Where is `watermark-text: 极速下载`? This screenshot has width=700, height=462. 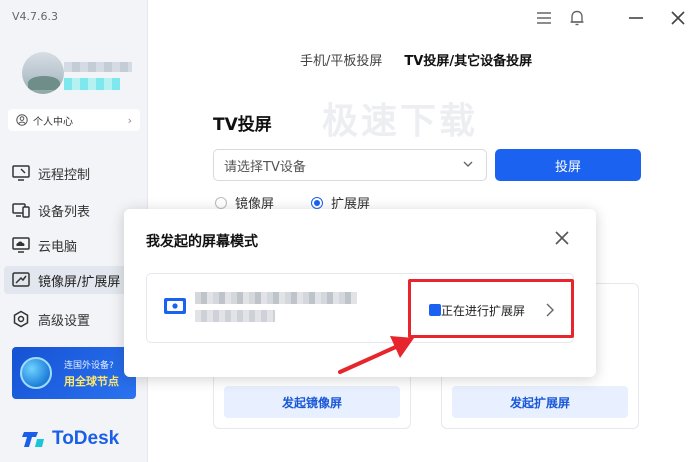 watermark-text: 极速下载 is located at coordinates (400, 121).